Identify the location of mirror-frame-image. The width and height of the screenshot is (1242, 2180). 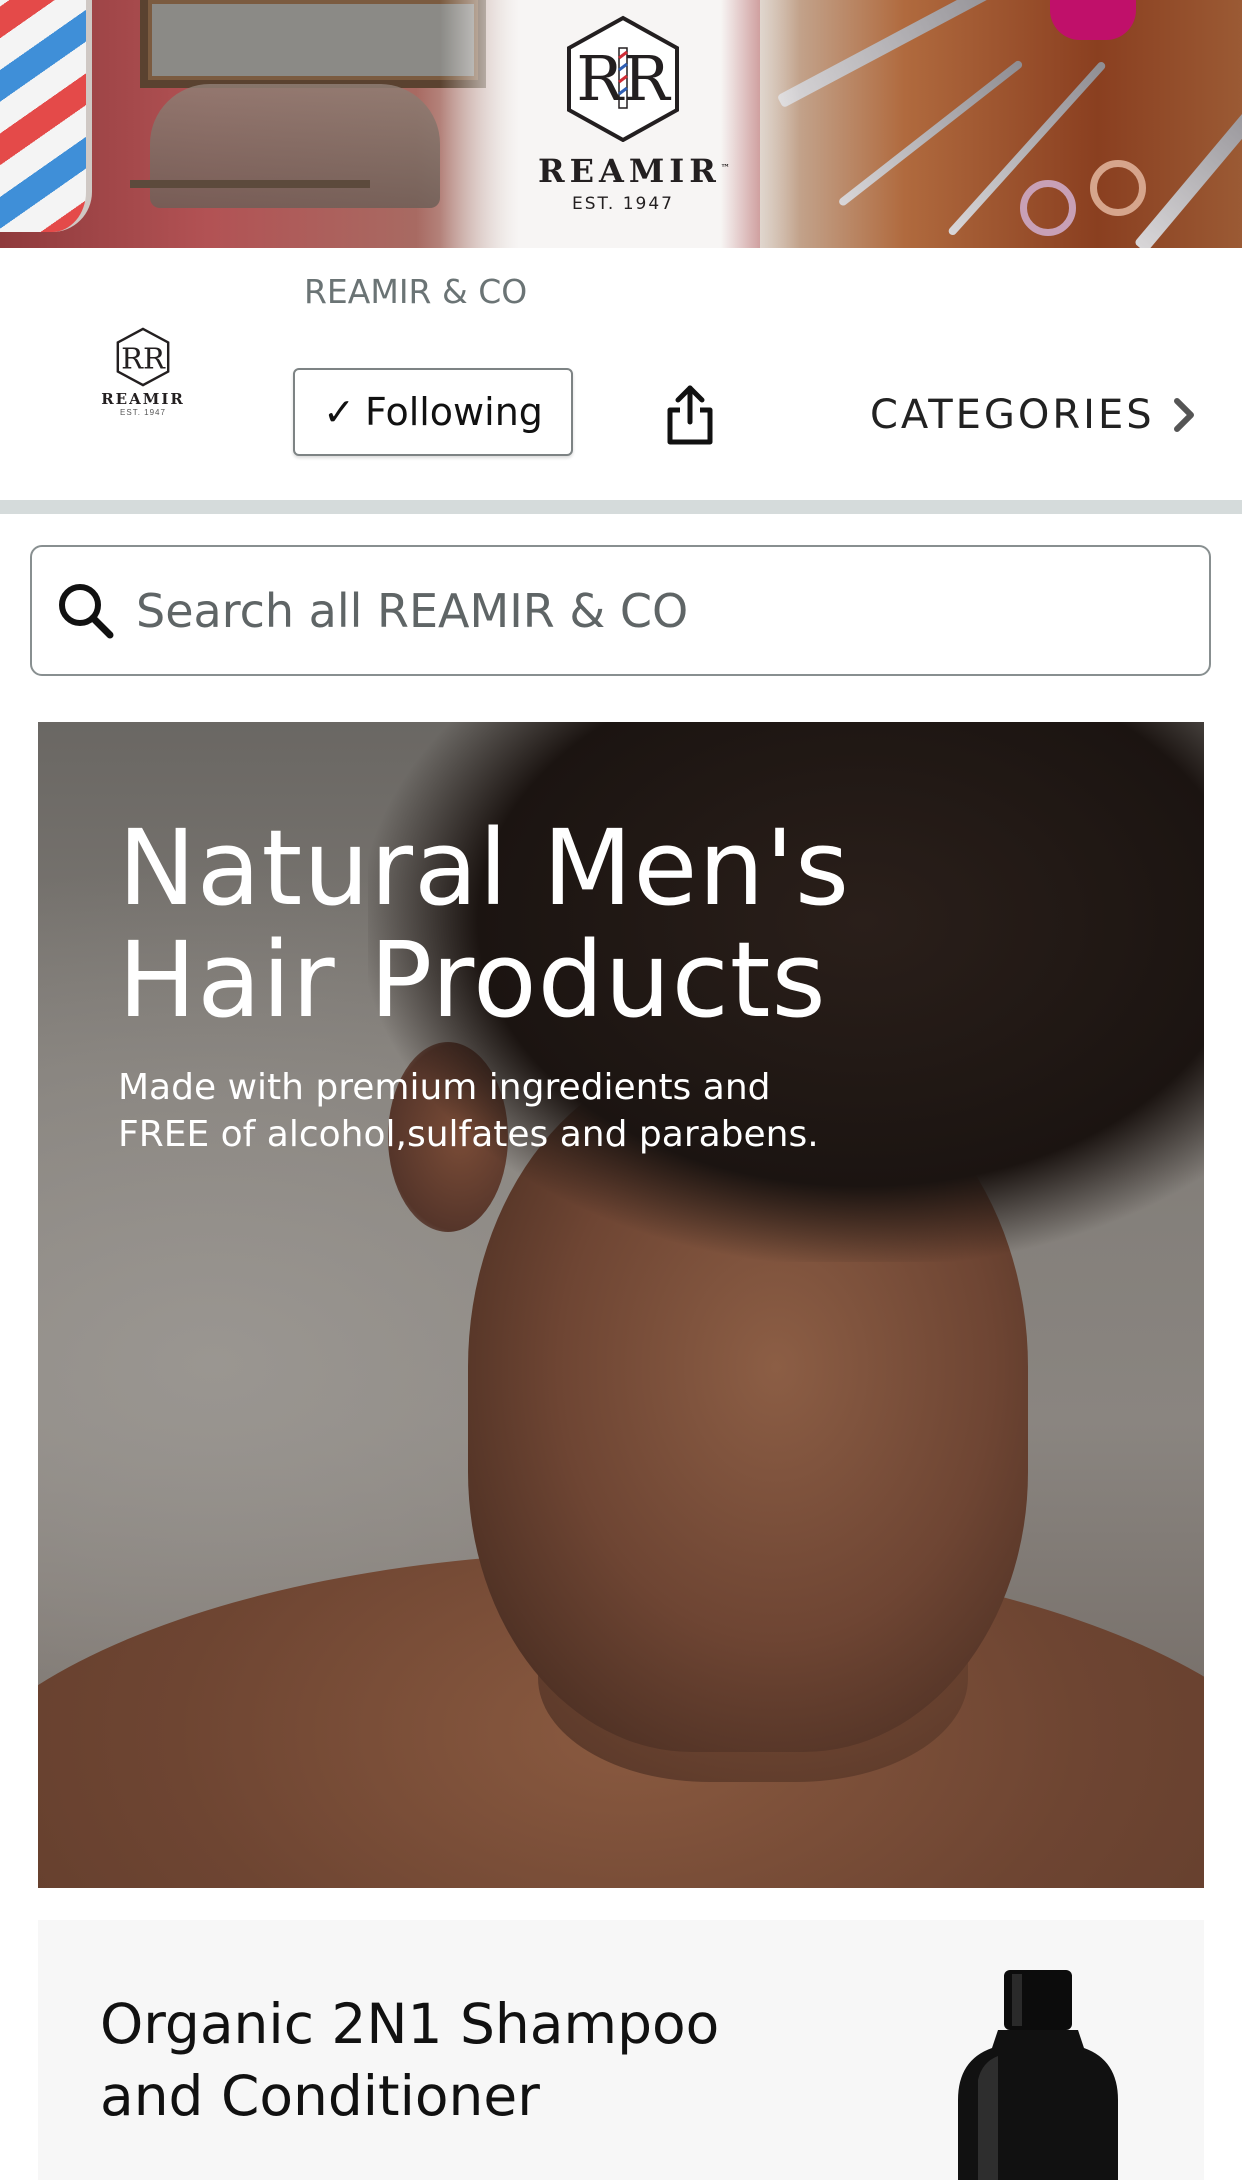
(313, 44).